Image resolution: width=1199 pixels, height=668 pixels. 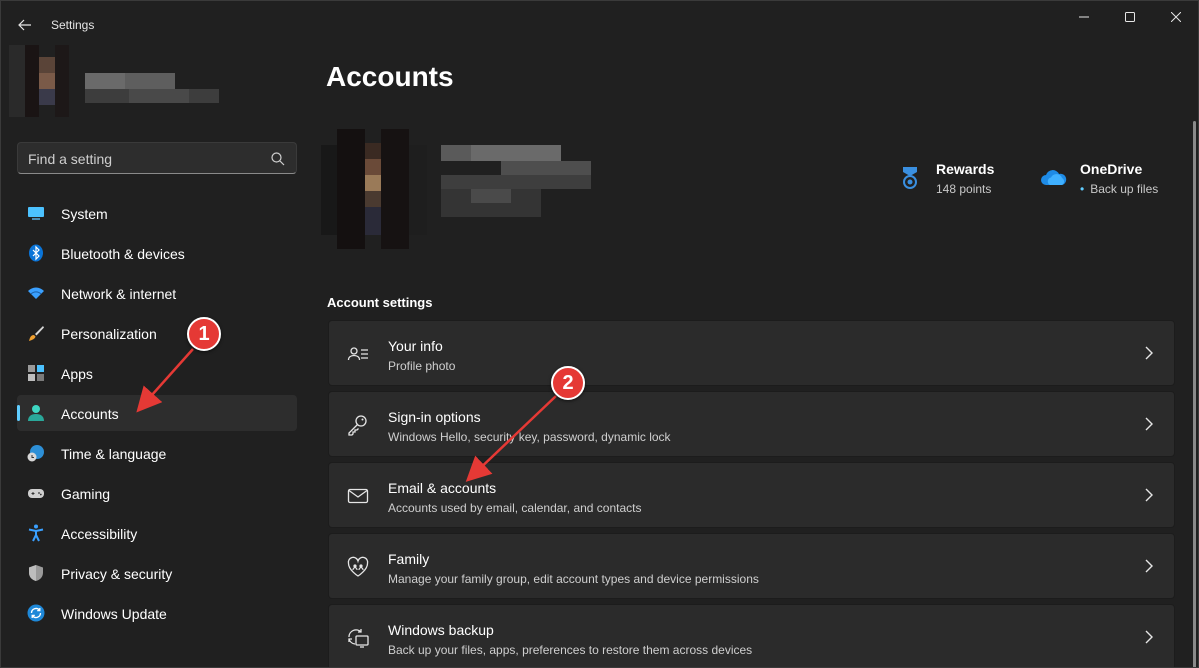 I want to click on sidebar-item-personalization: Personalization, so click(x=157, y=333).